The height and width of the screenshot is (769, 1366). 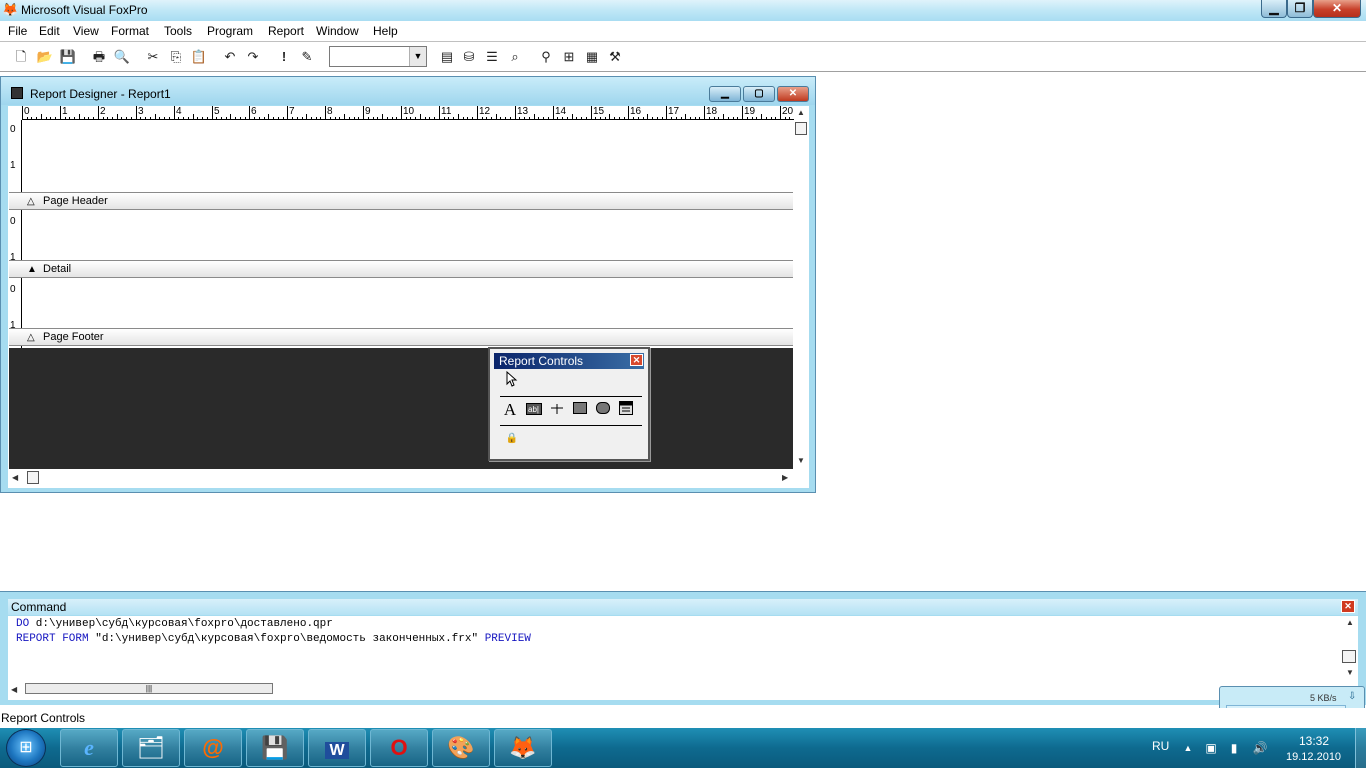 I want to click on page-header-area, so click(x=407, y=156).